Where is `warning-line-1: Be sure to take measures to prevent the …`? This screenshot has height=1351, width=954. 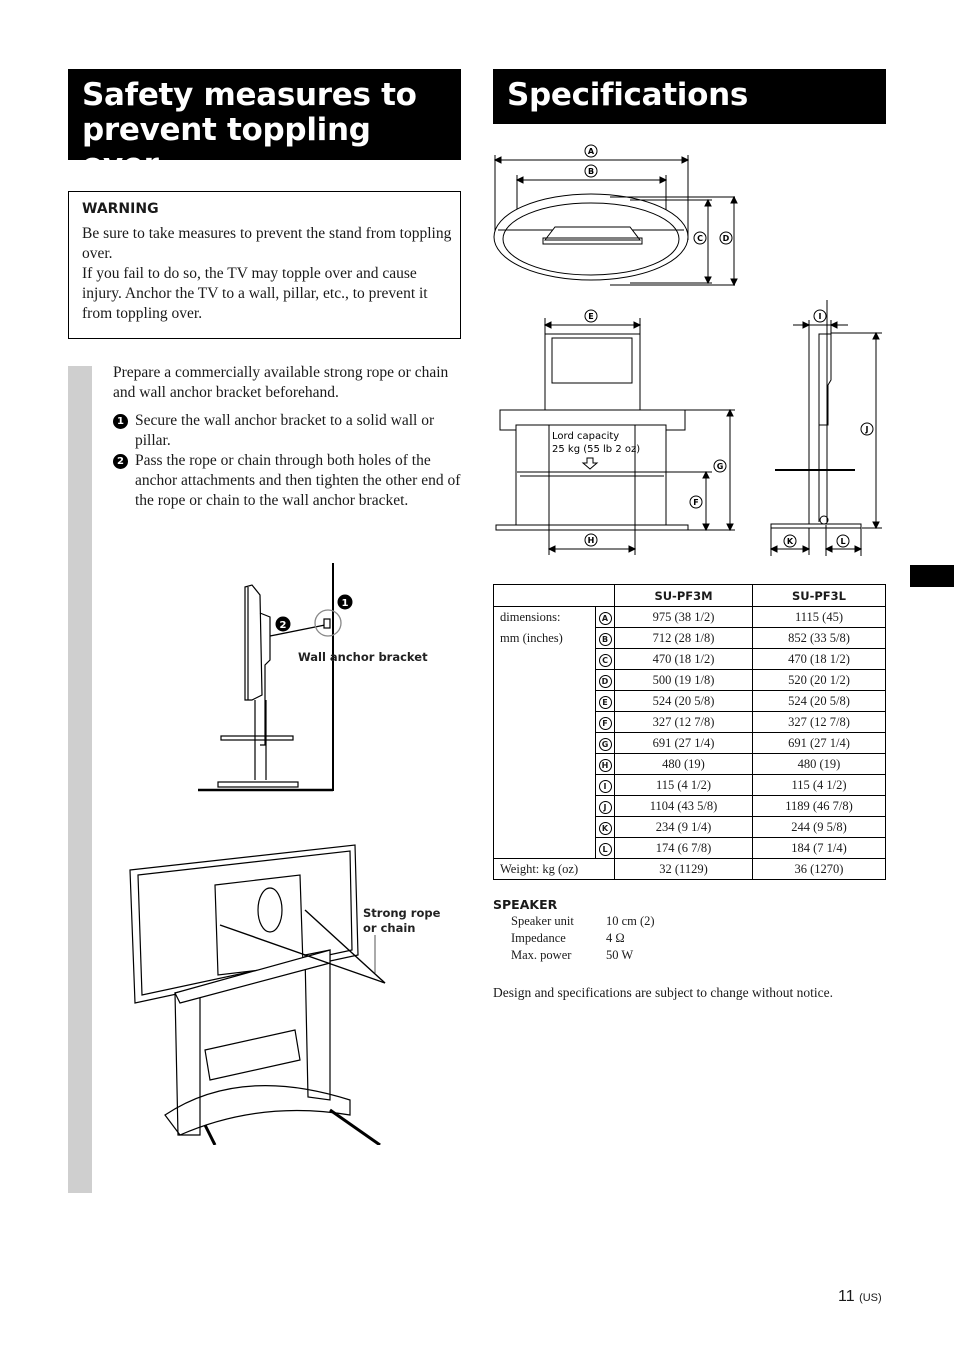
warning-line-1: Be sure to take measures to prevent the … is located at coordinates (267, 243).